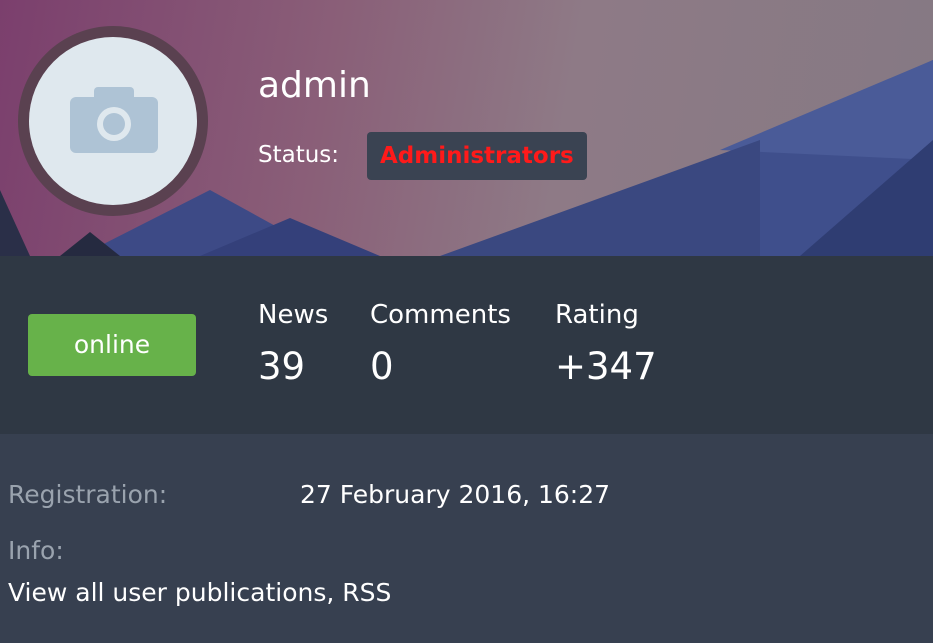  What do you see at coordinates (477, 156) in the screenshot?
I see `status-badge: Administrators` at bounding box center [477, 156].